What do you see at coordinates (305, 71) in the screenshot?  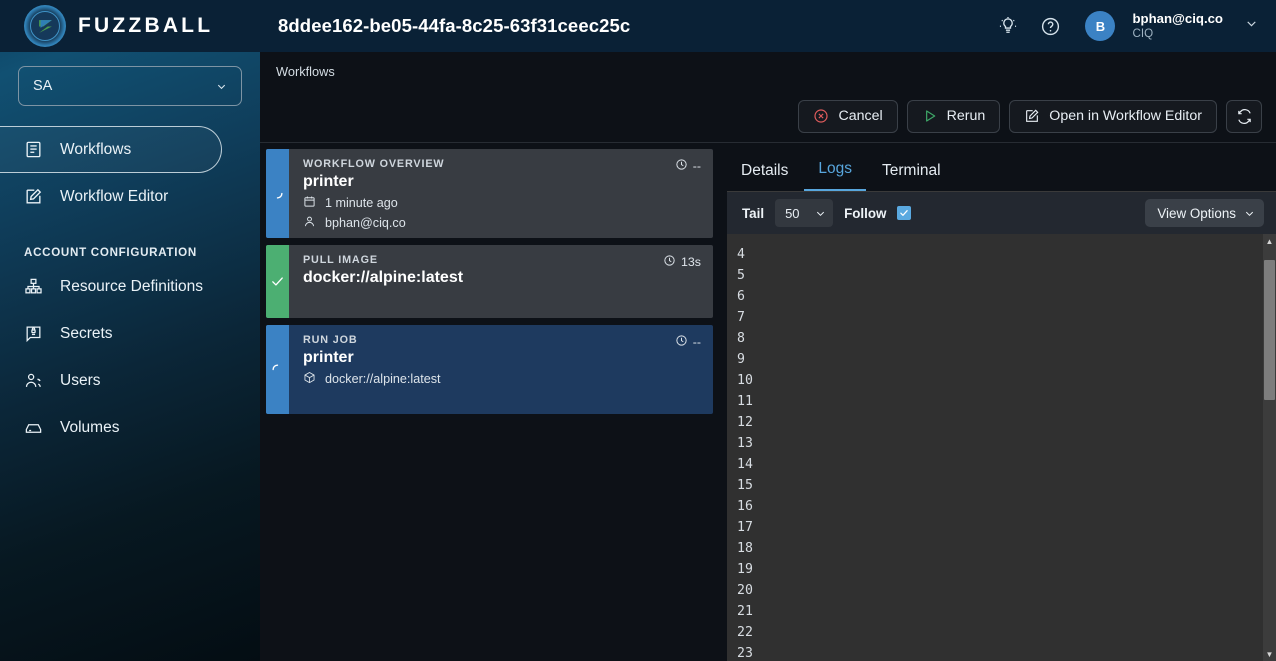 I see `breadcrumb: Workflows` at bounding box center [305, 71].